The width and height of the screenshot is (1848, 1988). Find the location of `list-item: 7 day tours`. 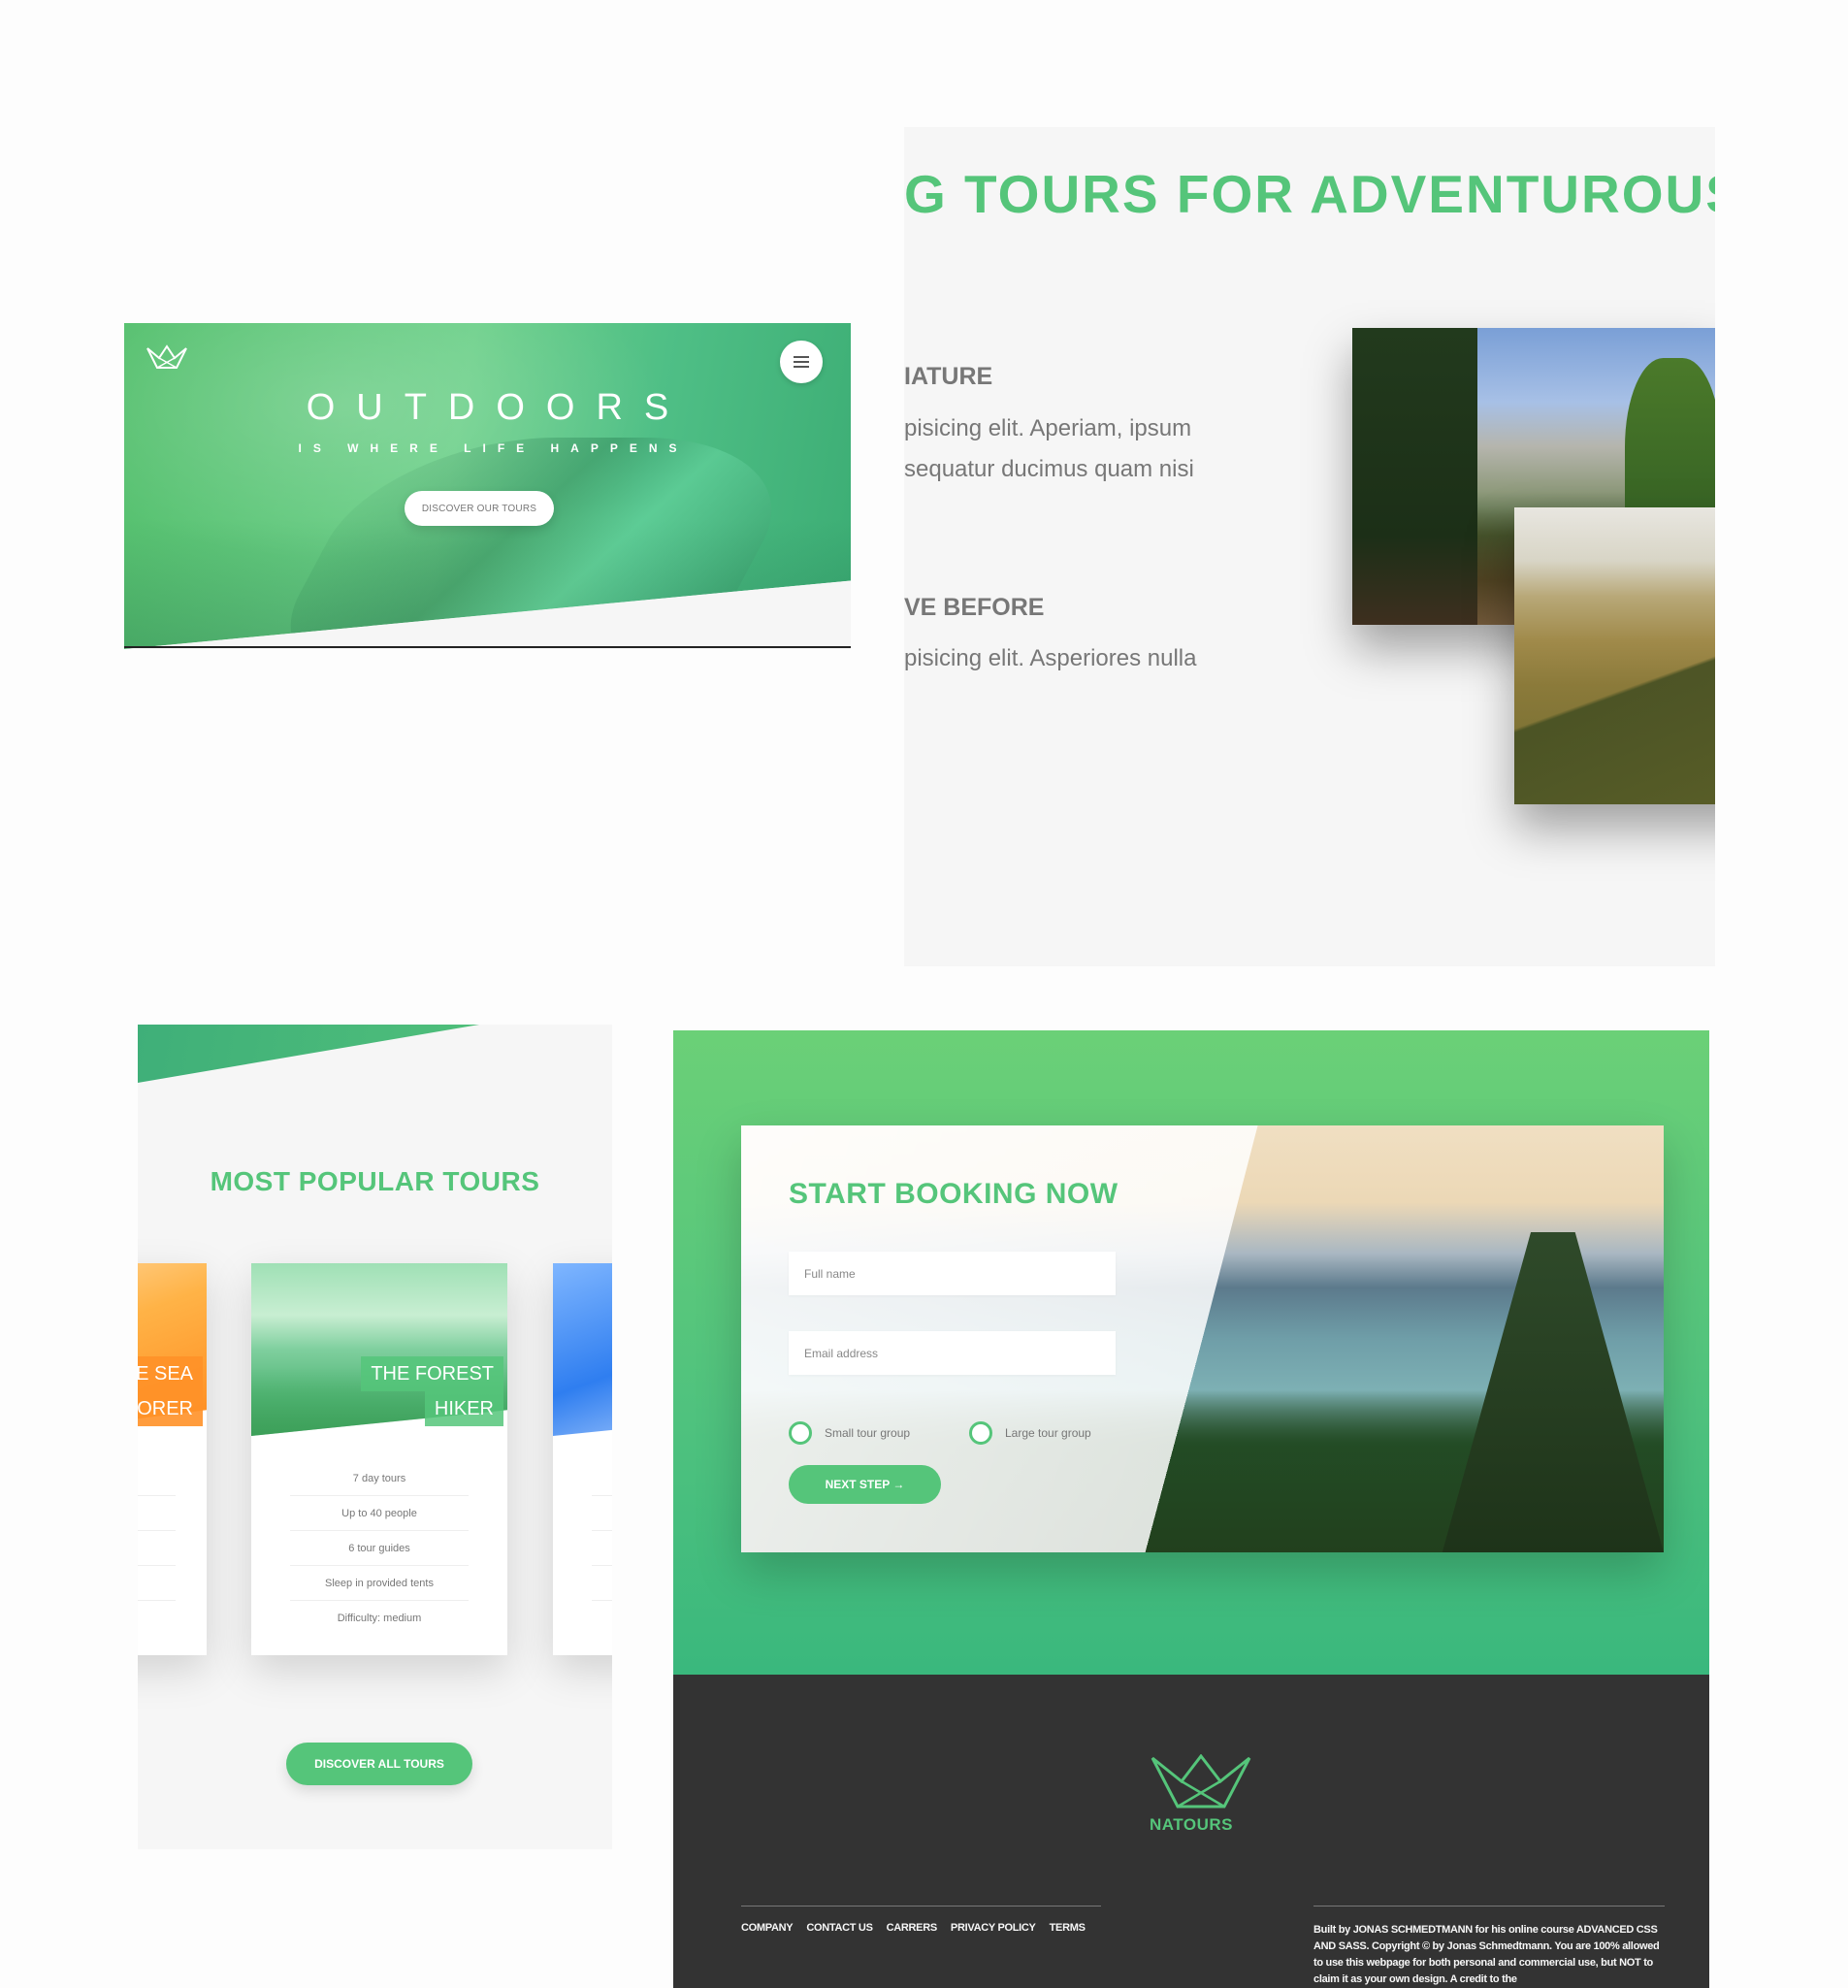

list-item: 7 day tours is located at coordinates (379, 1478).